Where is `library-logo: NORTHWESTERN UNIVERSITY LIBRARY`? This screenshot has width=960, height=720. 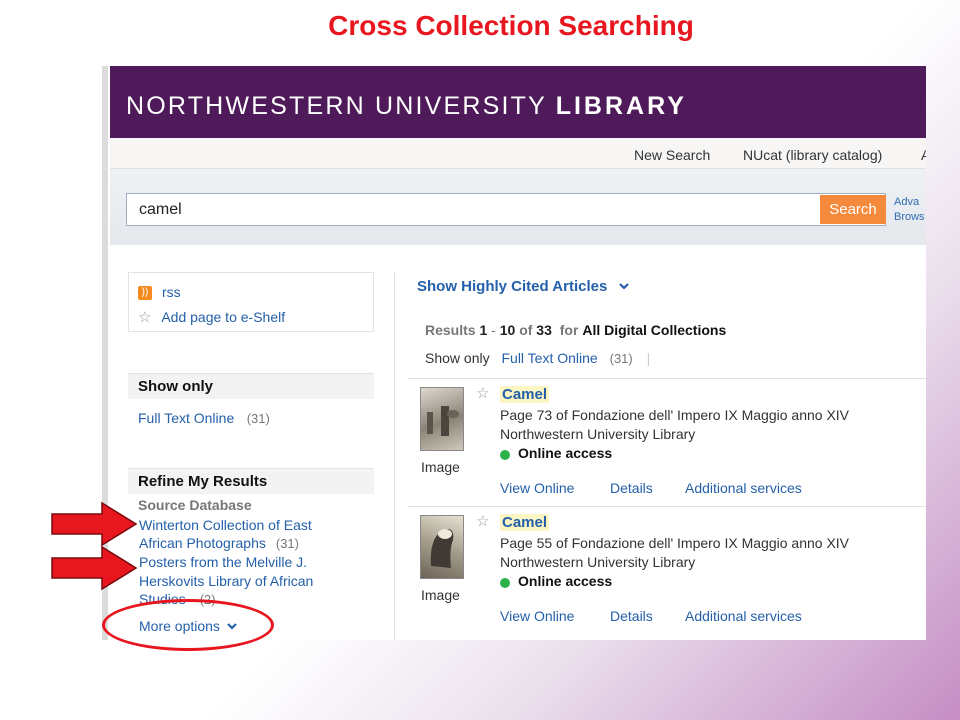
library-logo: NORTHWESTERN UNIVERSITY LIBRARY is located at coordinates (406, 106).